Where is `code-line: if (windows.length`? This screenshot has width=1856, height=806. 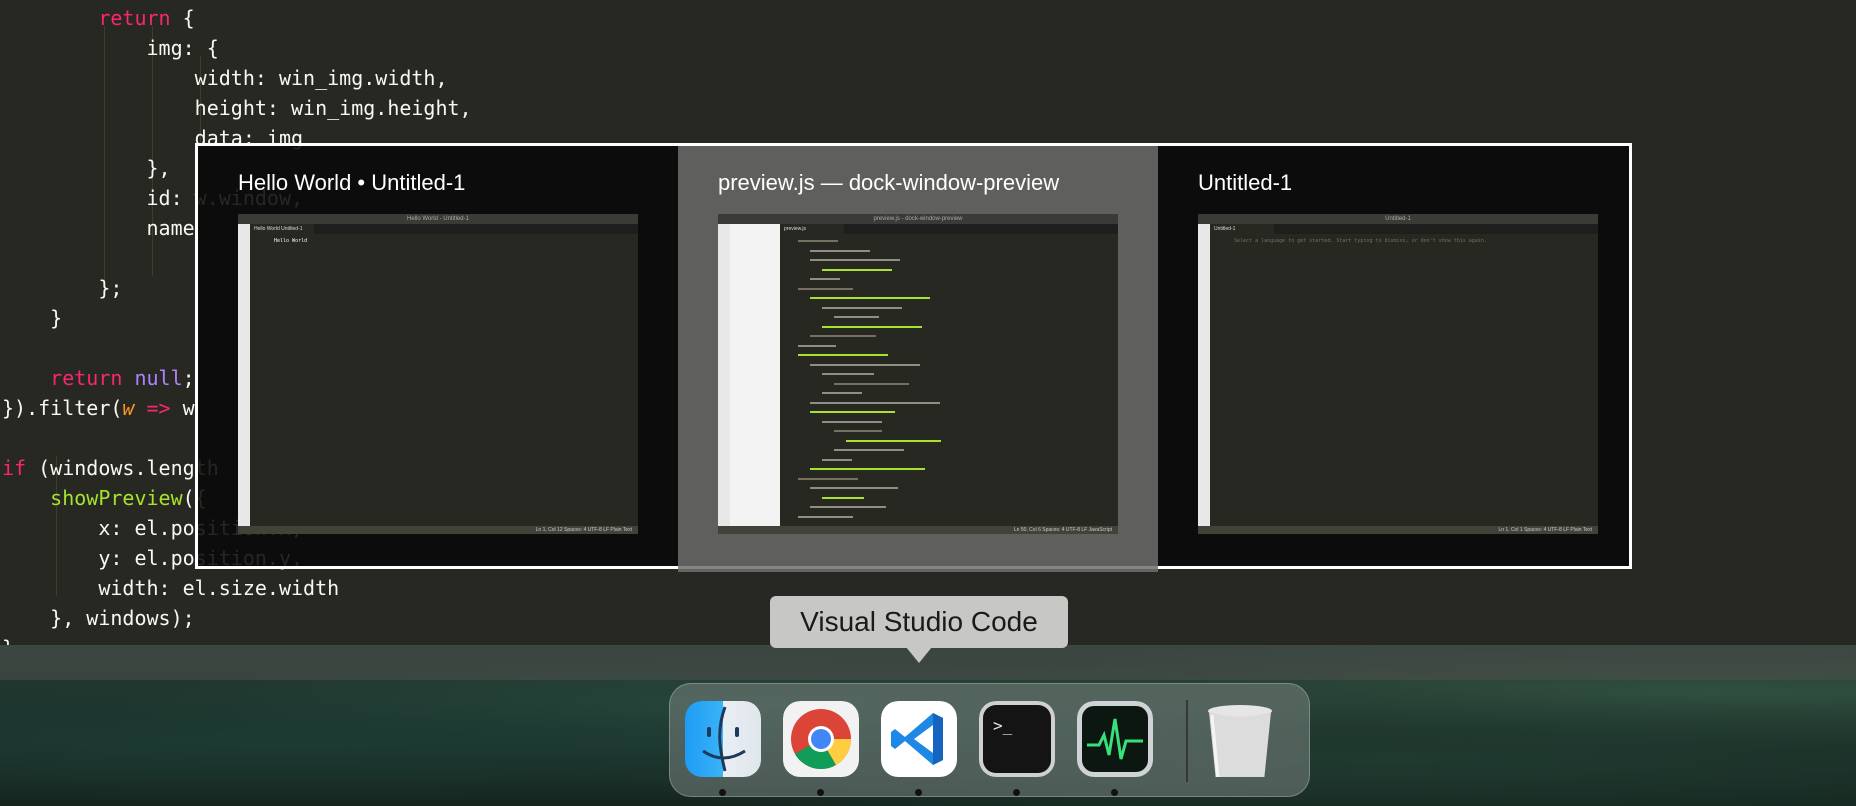
code-line: if (windows.length is located at coordinates (110, 468).